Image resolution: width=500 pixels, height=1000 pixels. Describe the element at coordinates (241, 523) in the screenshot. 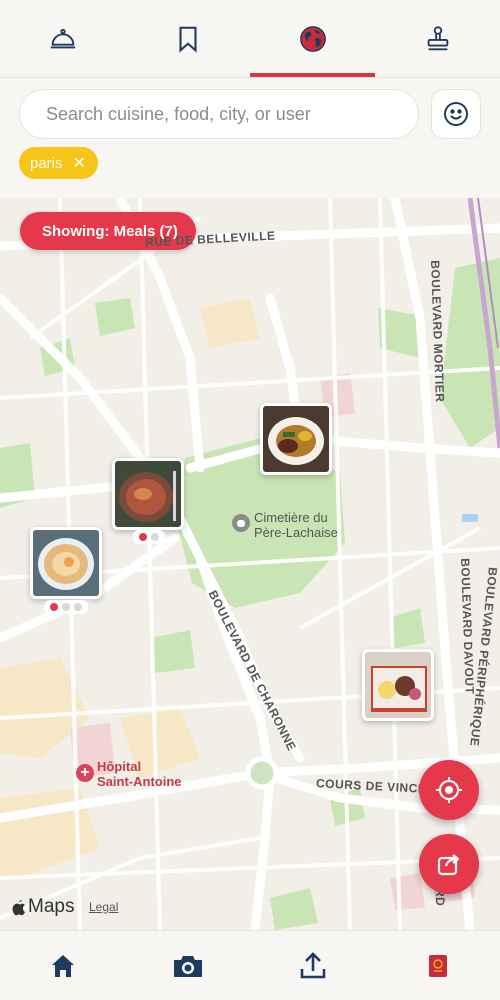

I see `cemetery-icon` at that location.